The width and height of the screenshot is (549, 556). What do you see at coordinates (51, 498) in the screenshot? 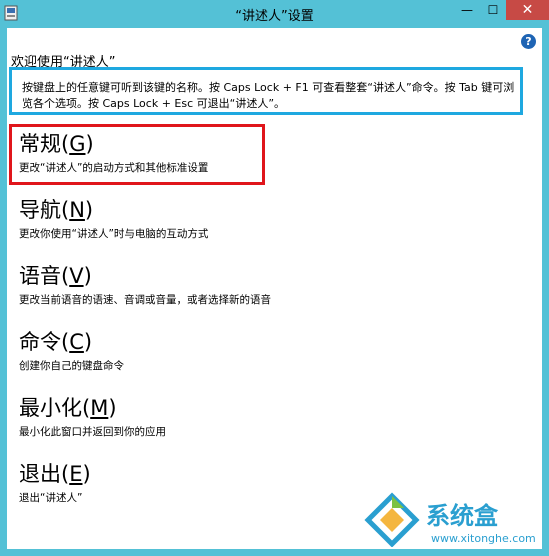
I see `menu-item-description: 退出“讲述人”` at bounding box center [51, 498].